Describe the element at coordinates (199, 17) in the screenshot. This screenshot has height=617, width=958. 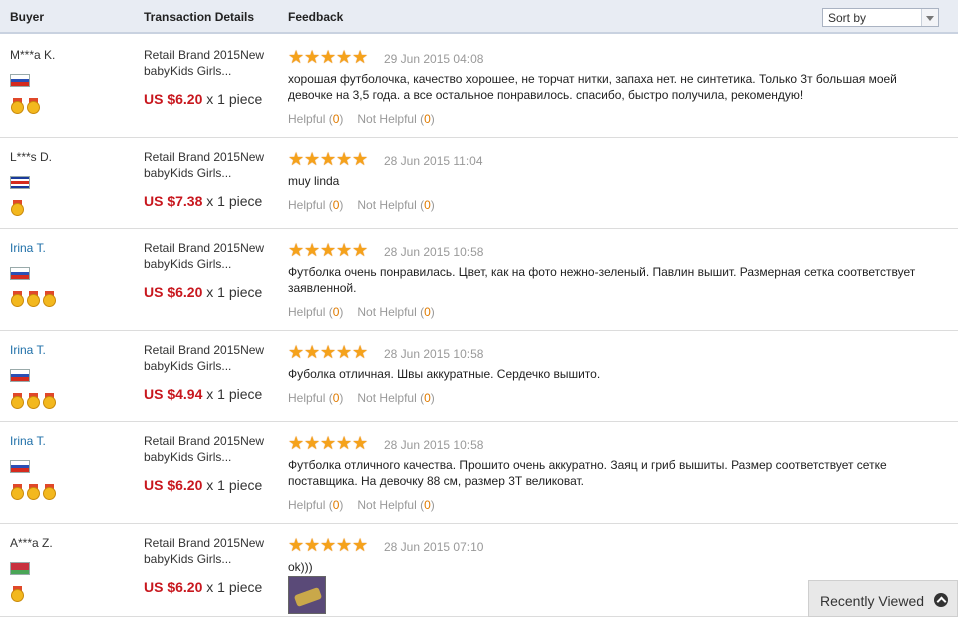
I see `transaction-column-header: Transaction Details` at that location.